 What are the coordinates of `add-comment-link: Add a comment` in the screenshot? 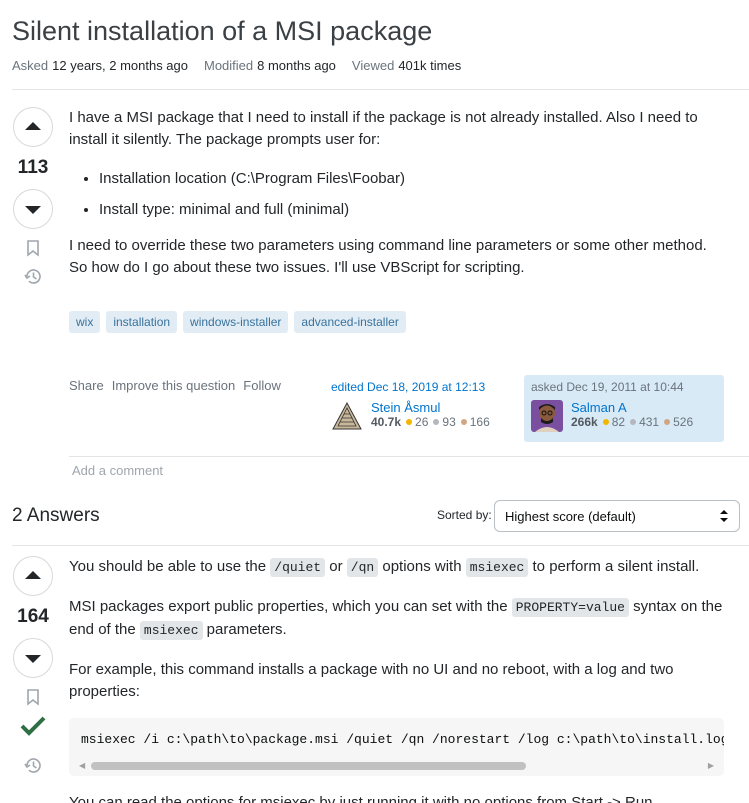 It's located at (117, 470).